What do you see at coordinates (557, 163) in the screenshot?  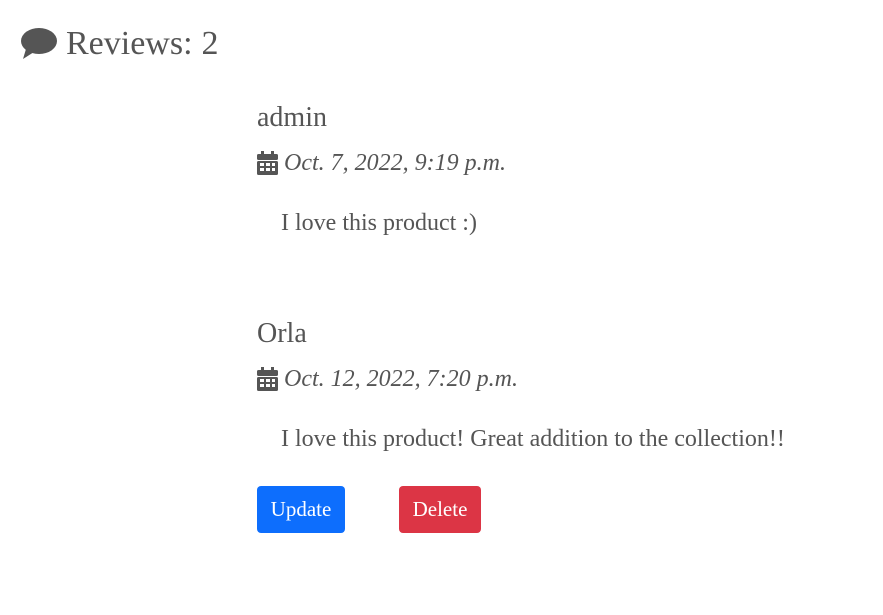 I see `review-date: Oct. 7, 2022, 9:19 p.m.` at bounding box center [557, 163].